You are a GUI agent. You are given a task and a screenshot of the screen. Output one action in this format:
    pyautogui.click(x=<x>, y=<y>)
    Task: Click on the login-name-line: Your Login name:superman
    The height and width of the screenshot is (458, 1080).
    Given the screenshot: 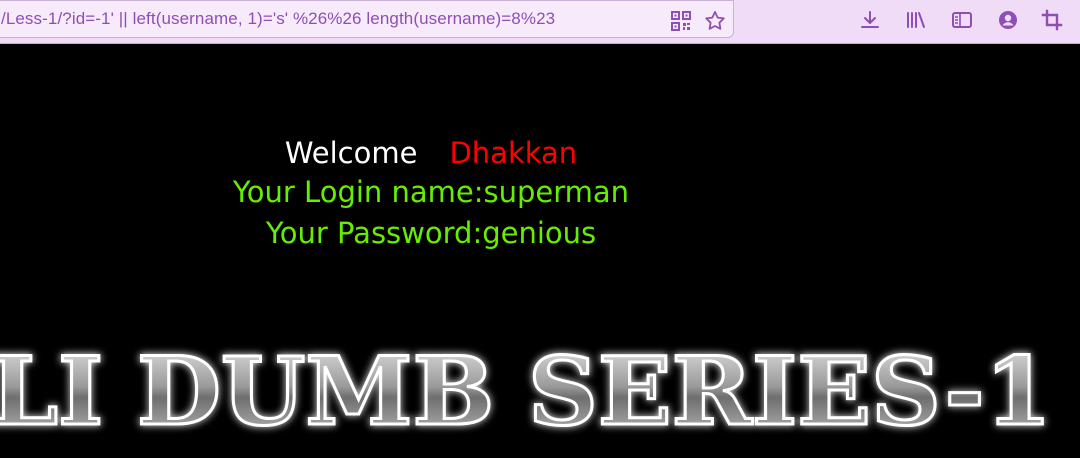 What is the action you would take?
    pyautogui.click(x=431, y=192)
    